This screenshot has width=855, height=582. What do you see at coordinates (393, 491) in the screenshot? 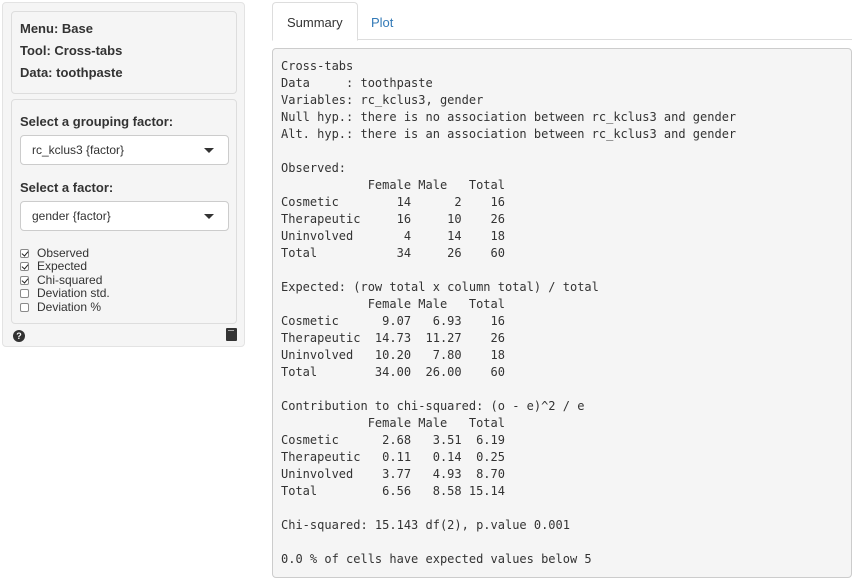
I see `output-line: Total 6.56 8.58 15.14` at bounding box center [393, 491].